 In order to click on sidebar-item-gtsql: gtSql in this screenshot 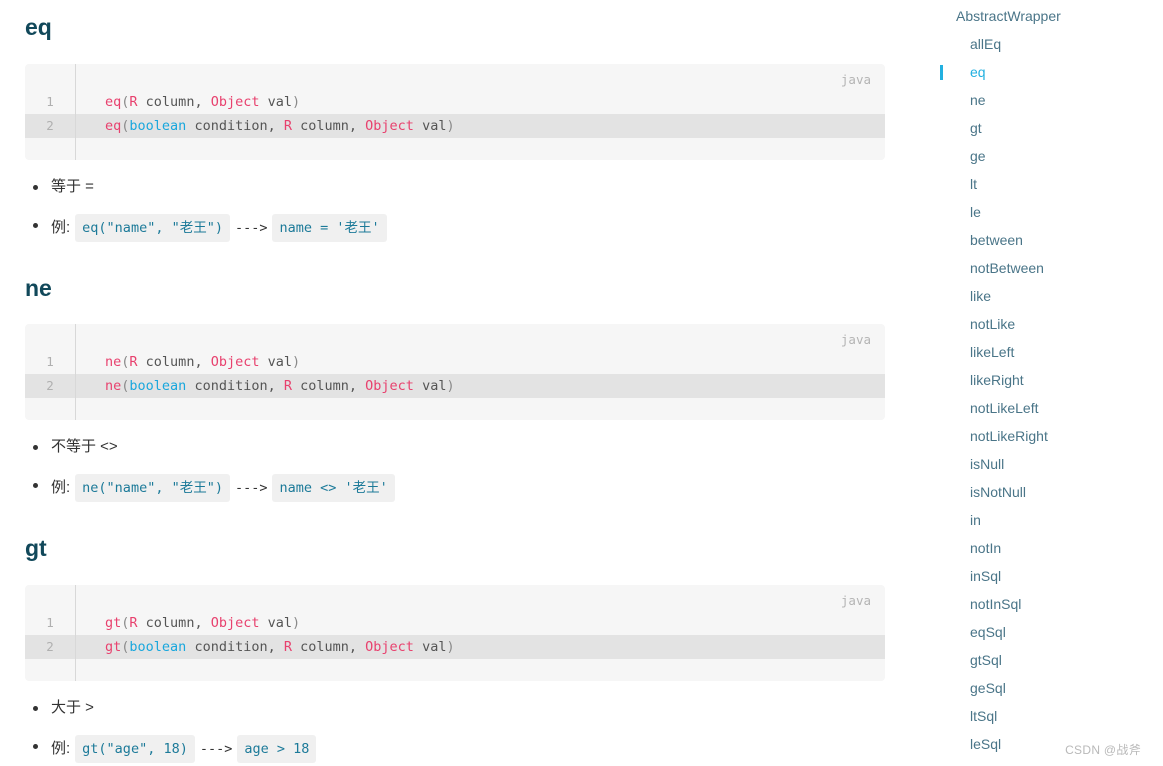, I will do `click(1041, 660)`.